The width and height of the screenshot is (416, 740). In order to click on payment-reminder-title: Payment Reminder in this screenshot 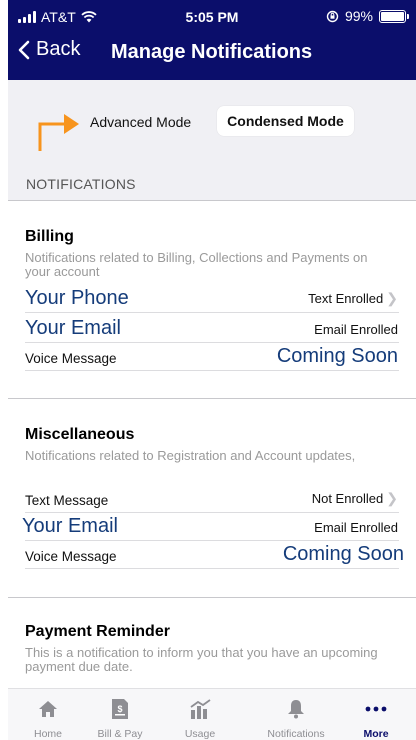, I will do `click(97, 631)`.